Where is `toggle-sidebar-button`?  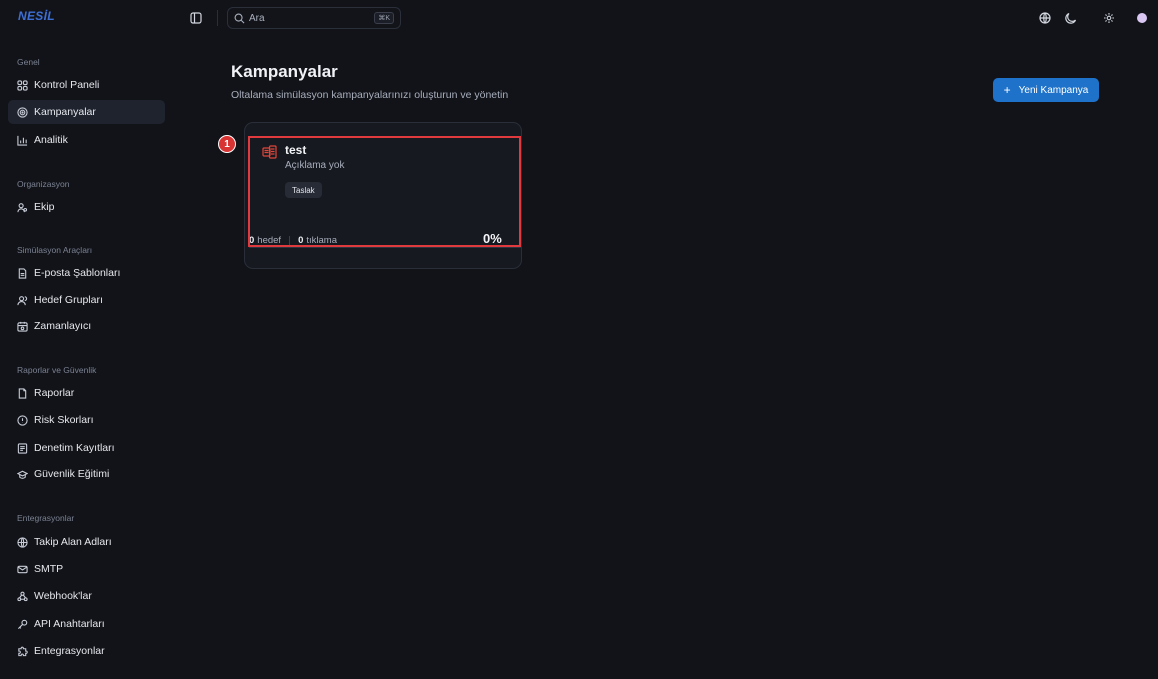 toggle-sidebar-button is located at coordinates (196, 18).